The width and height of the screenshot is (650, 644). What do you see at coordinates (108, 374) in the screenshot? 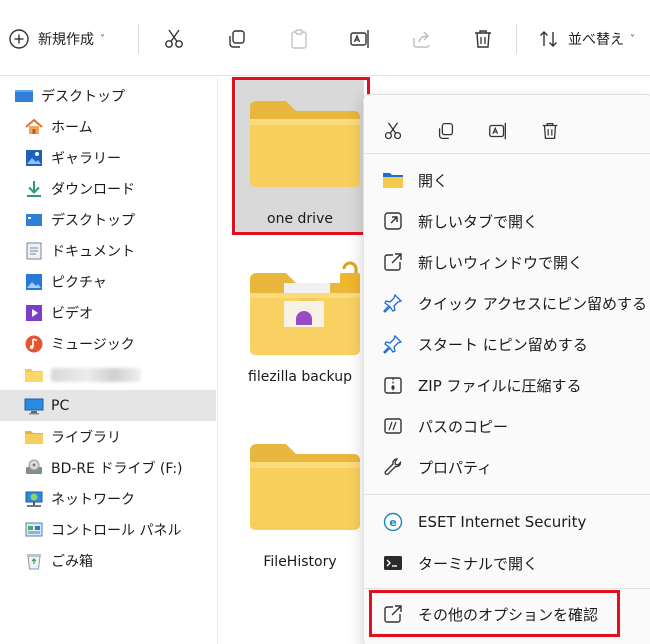
I see `sidebar-item-hidden-folder` at bounding box center [108, 374].